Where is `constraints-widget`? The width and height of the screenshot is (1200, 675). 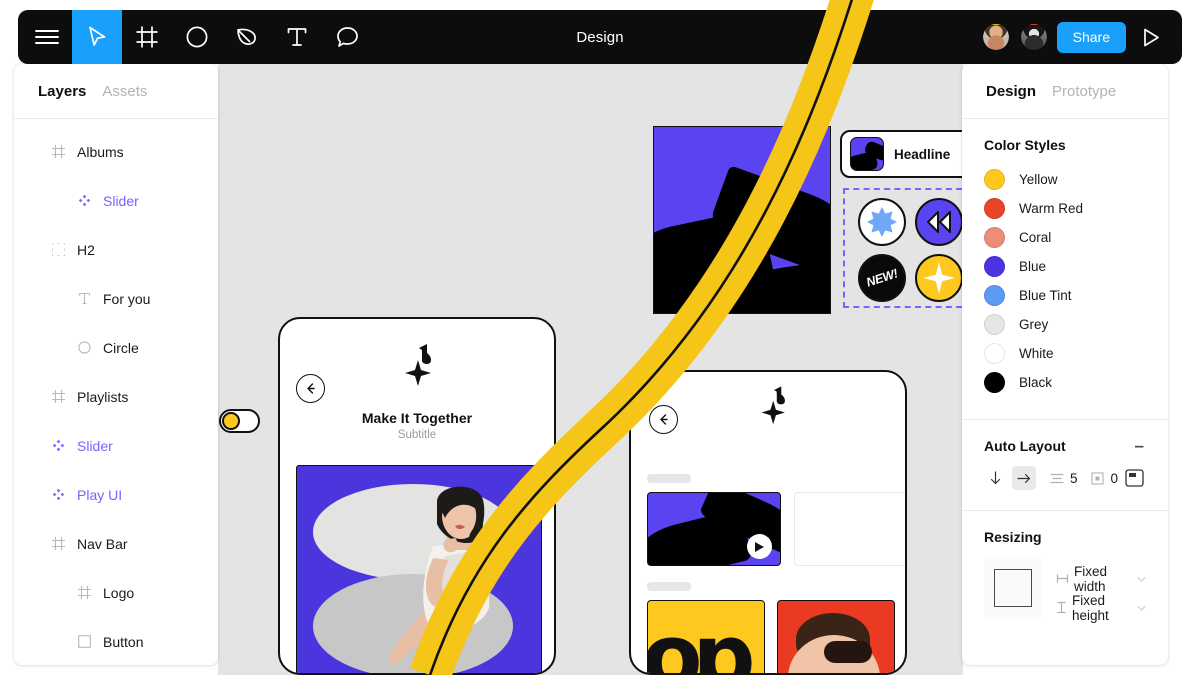 constraints-widget is located at coordinates (1013, 588).